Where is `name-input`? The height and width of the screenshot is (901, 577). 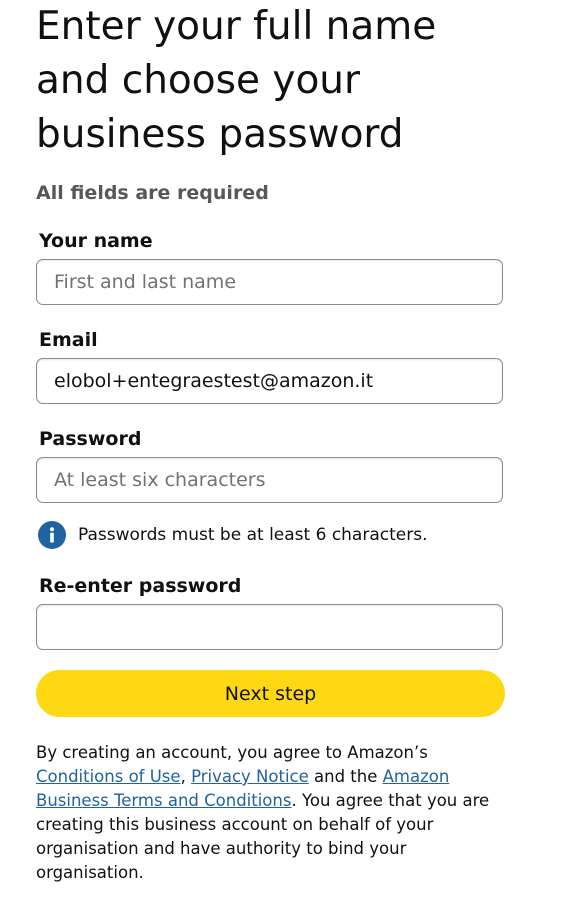
name-input is located at coordinates (269, 282).